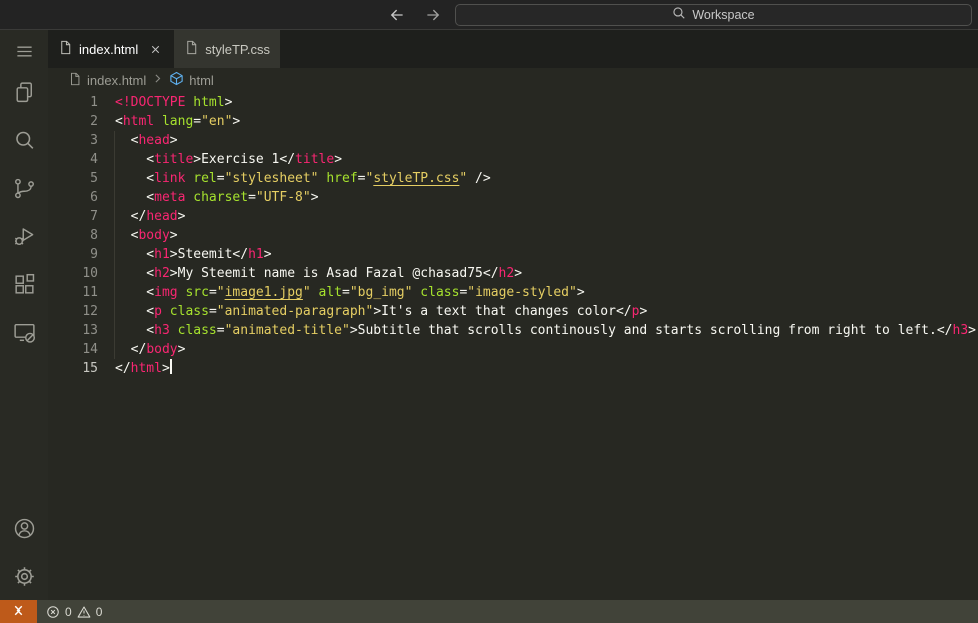 The image size is (978, 623). I want to click on code-line-content: <head>, so click(146, 140).